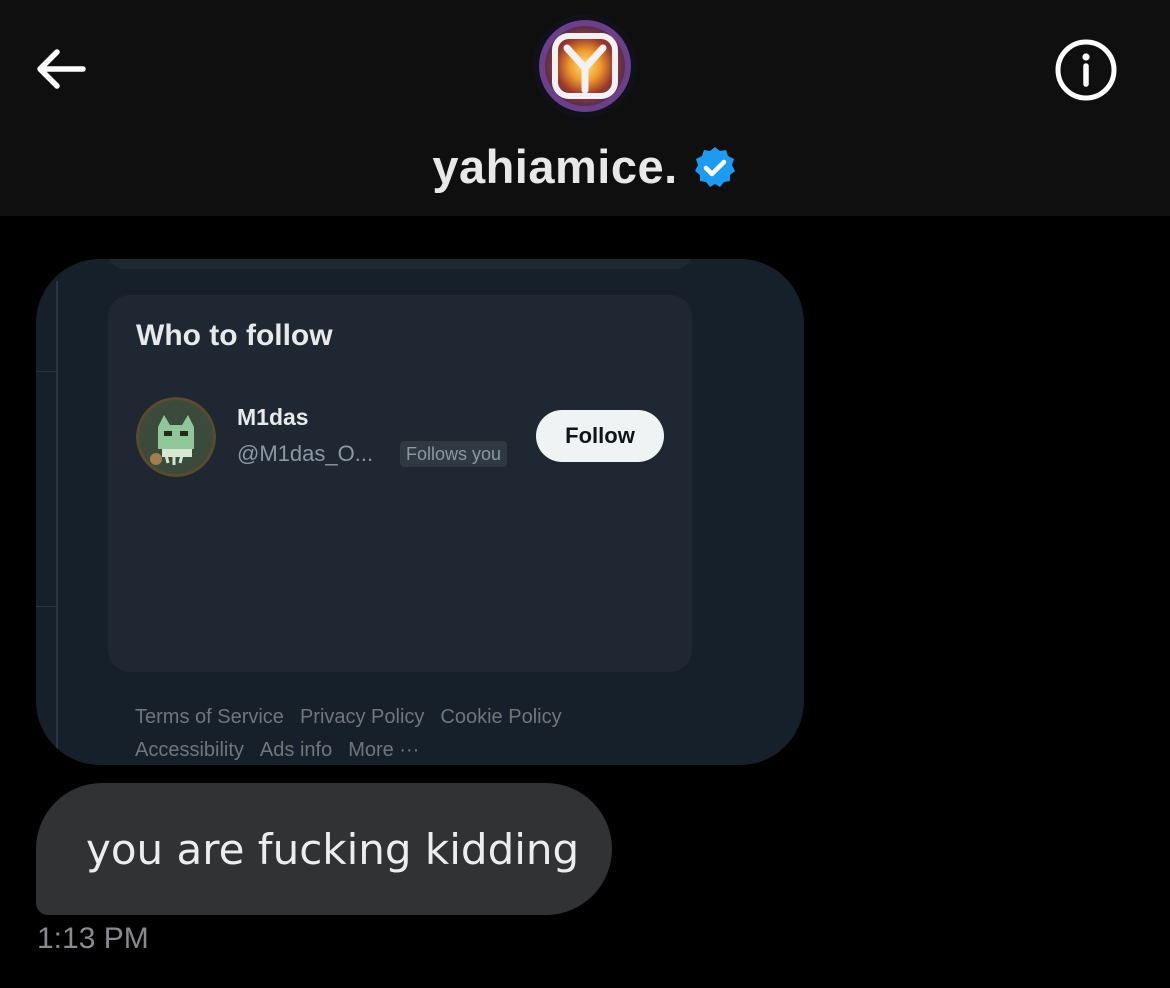  Describe the element at coordinates (234, 335) in the screenshot. I see `who-to-follow-title: Who to follow` at that location.